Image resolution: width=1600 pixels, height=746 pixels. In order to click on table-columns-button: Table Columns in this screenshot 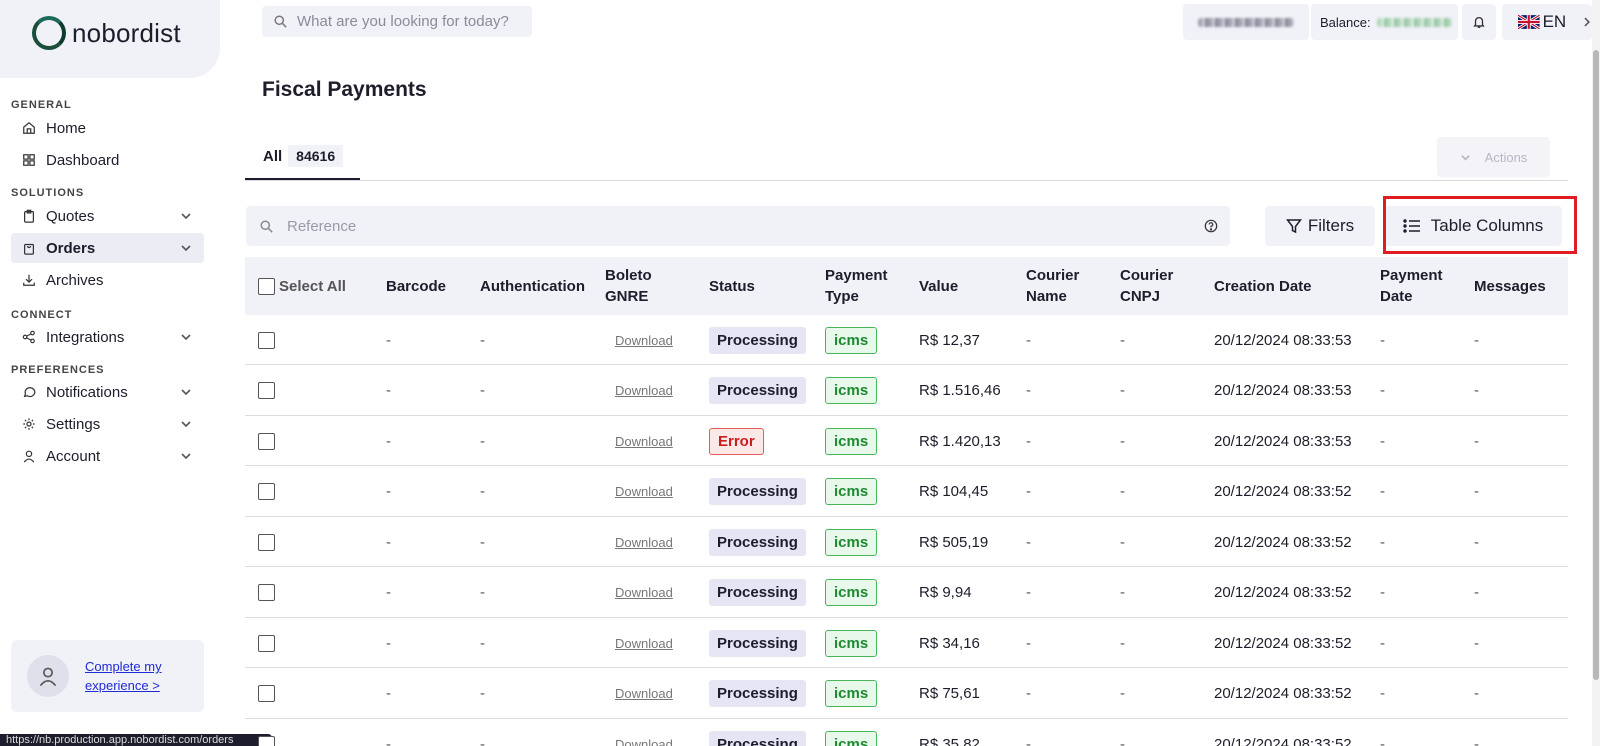, I will do `click(1473, 226)`.